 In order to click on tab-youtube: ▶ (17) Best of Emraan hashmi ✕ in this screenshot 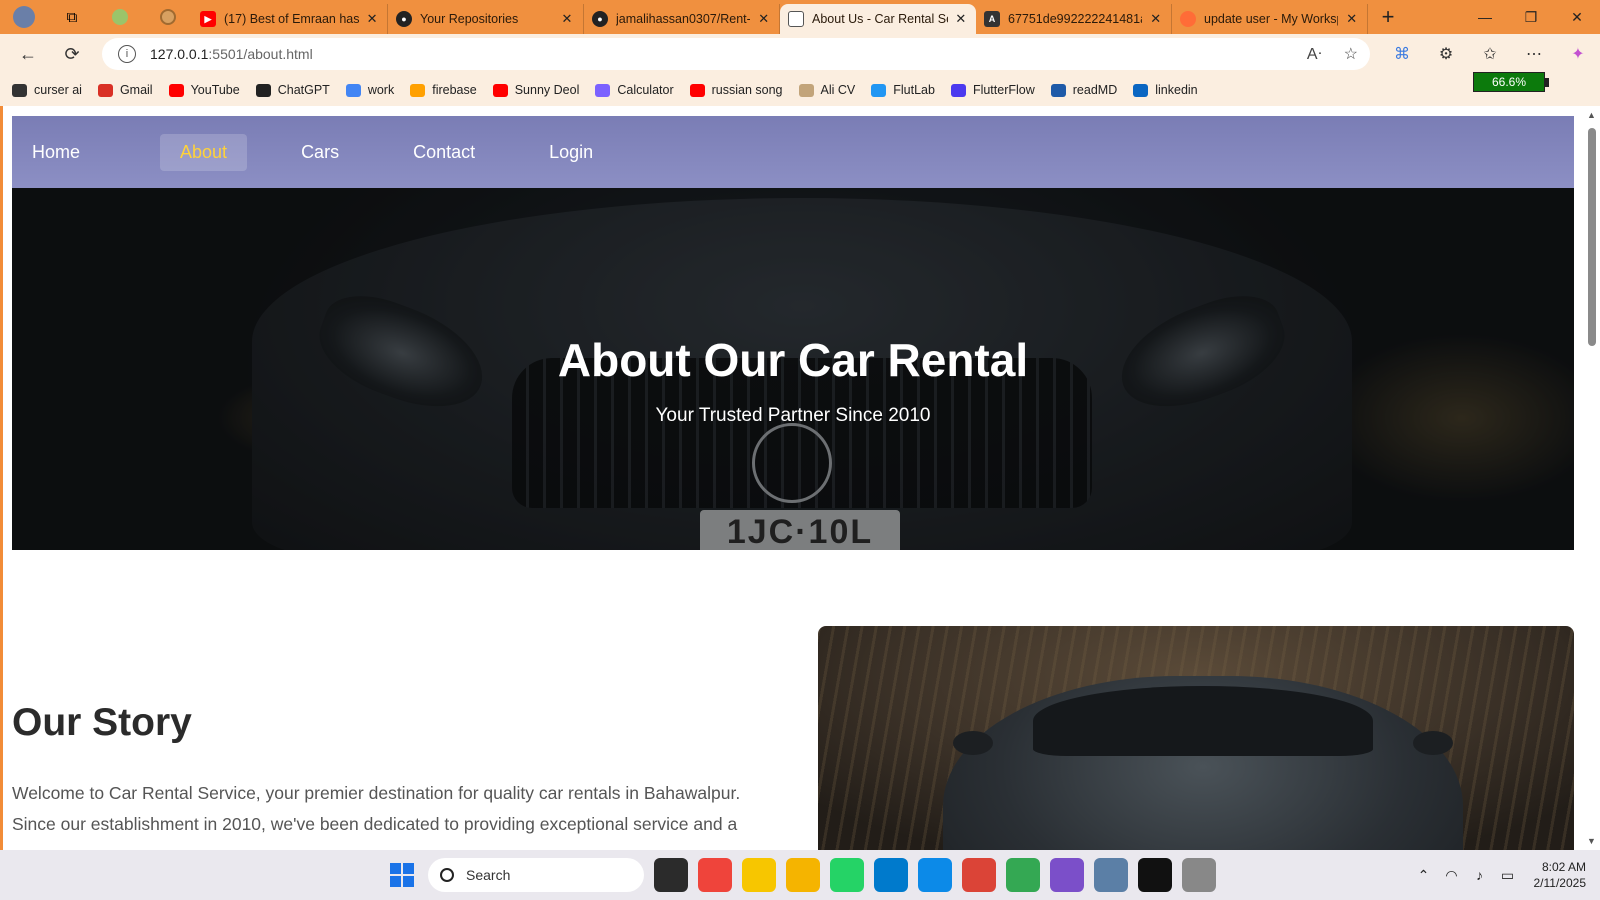, I will do `click(290, 19)`.